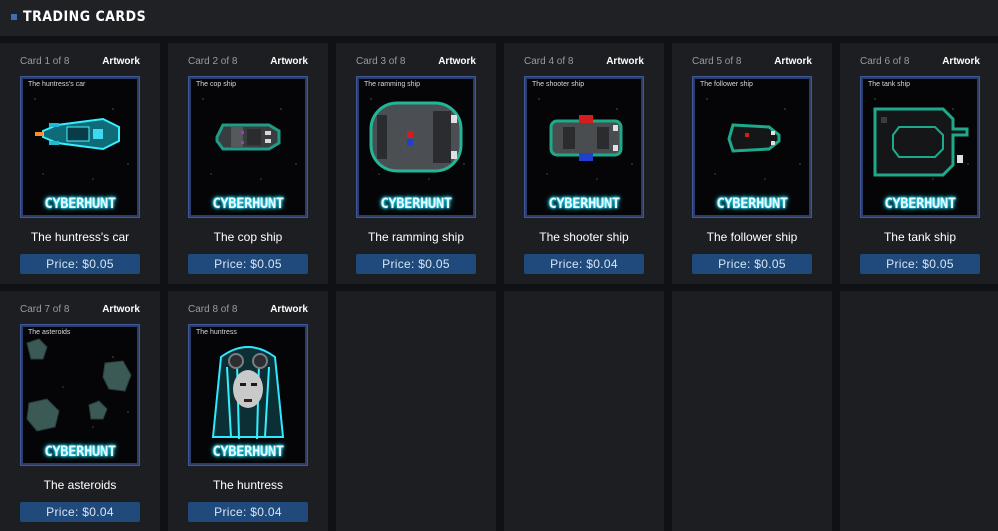  What do you see at coordinates (754, 138) in the screenshot?
I see `follower-ship-icon` at bounding box center [754, 138].